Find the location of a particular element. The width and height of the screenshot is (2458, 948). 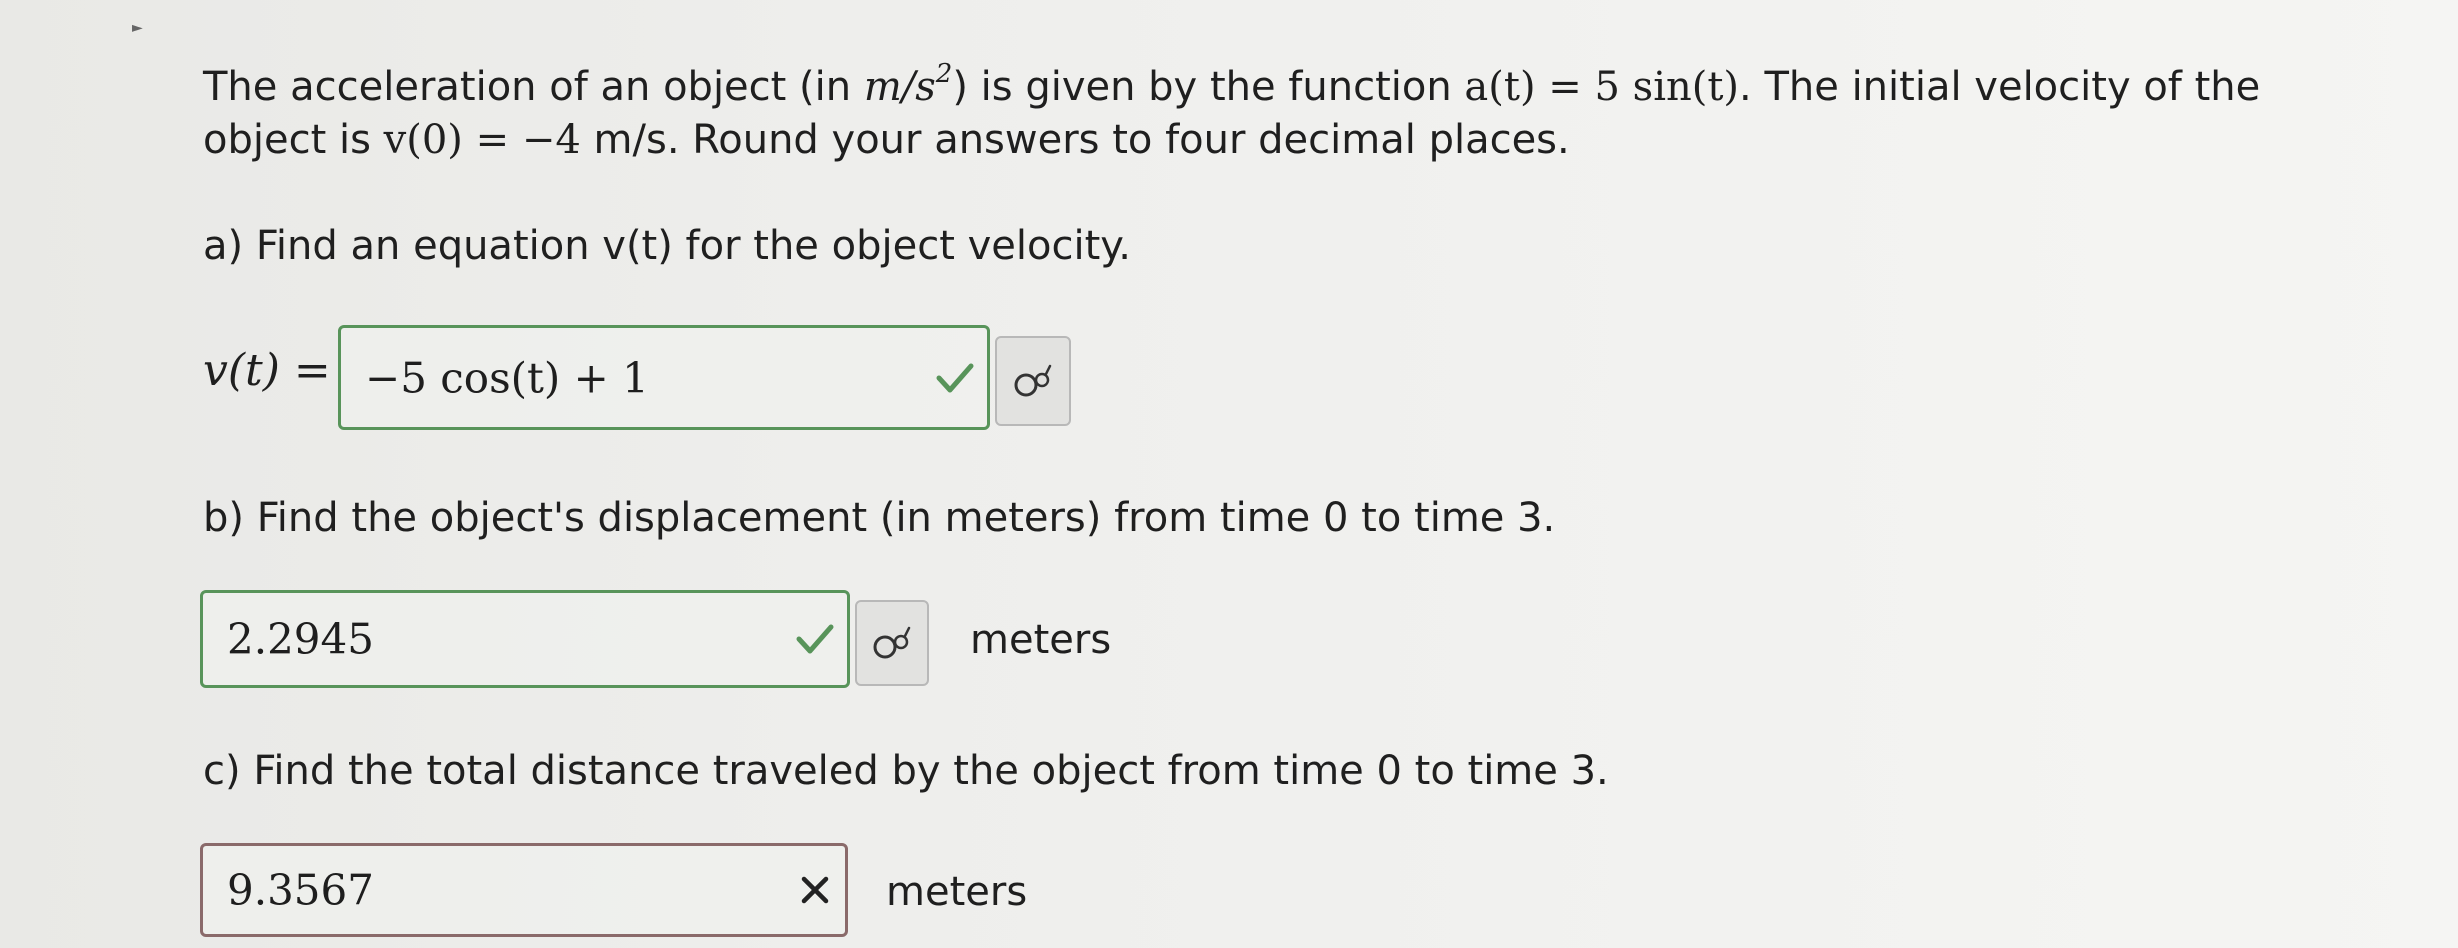

statement-text: . The initial velocity of the is located at coordinates (2000, 87).